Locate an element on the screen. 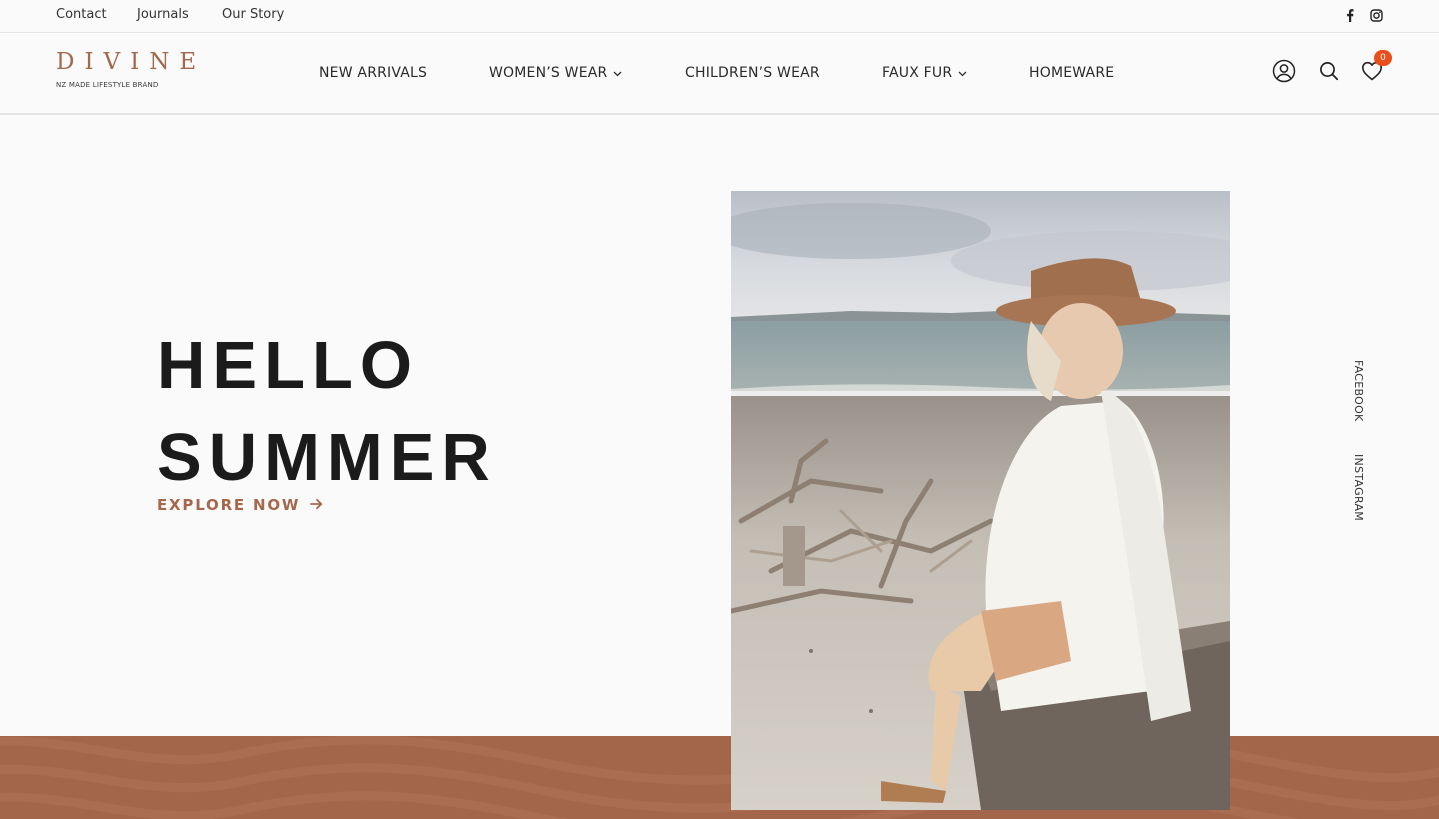 Image resolution: width=1439 pixels, height=819 pixels. hero-title-line2: SUMMER is located at coordinates (327, 457).